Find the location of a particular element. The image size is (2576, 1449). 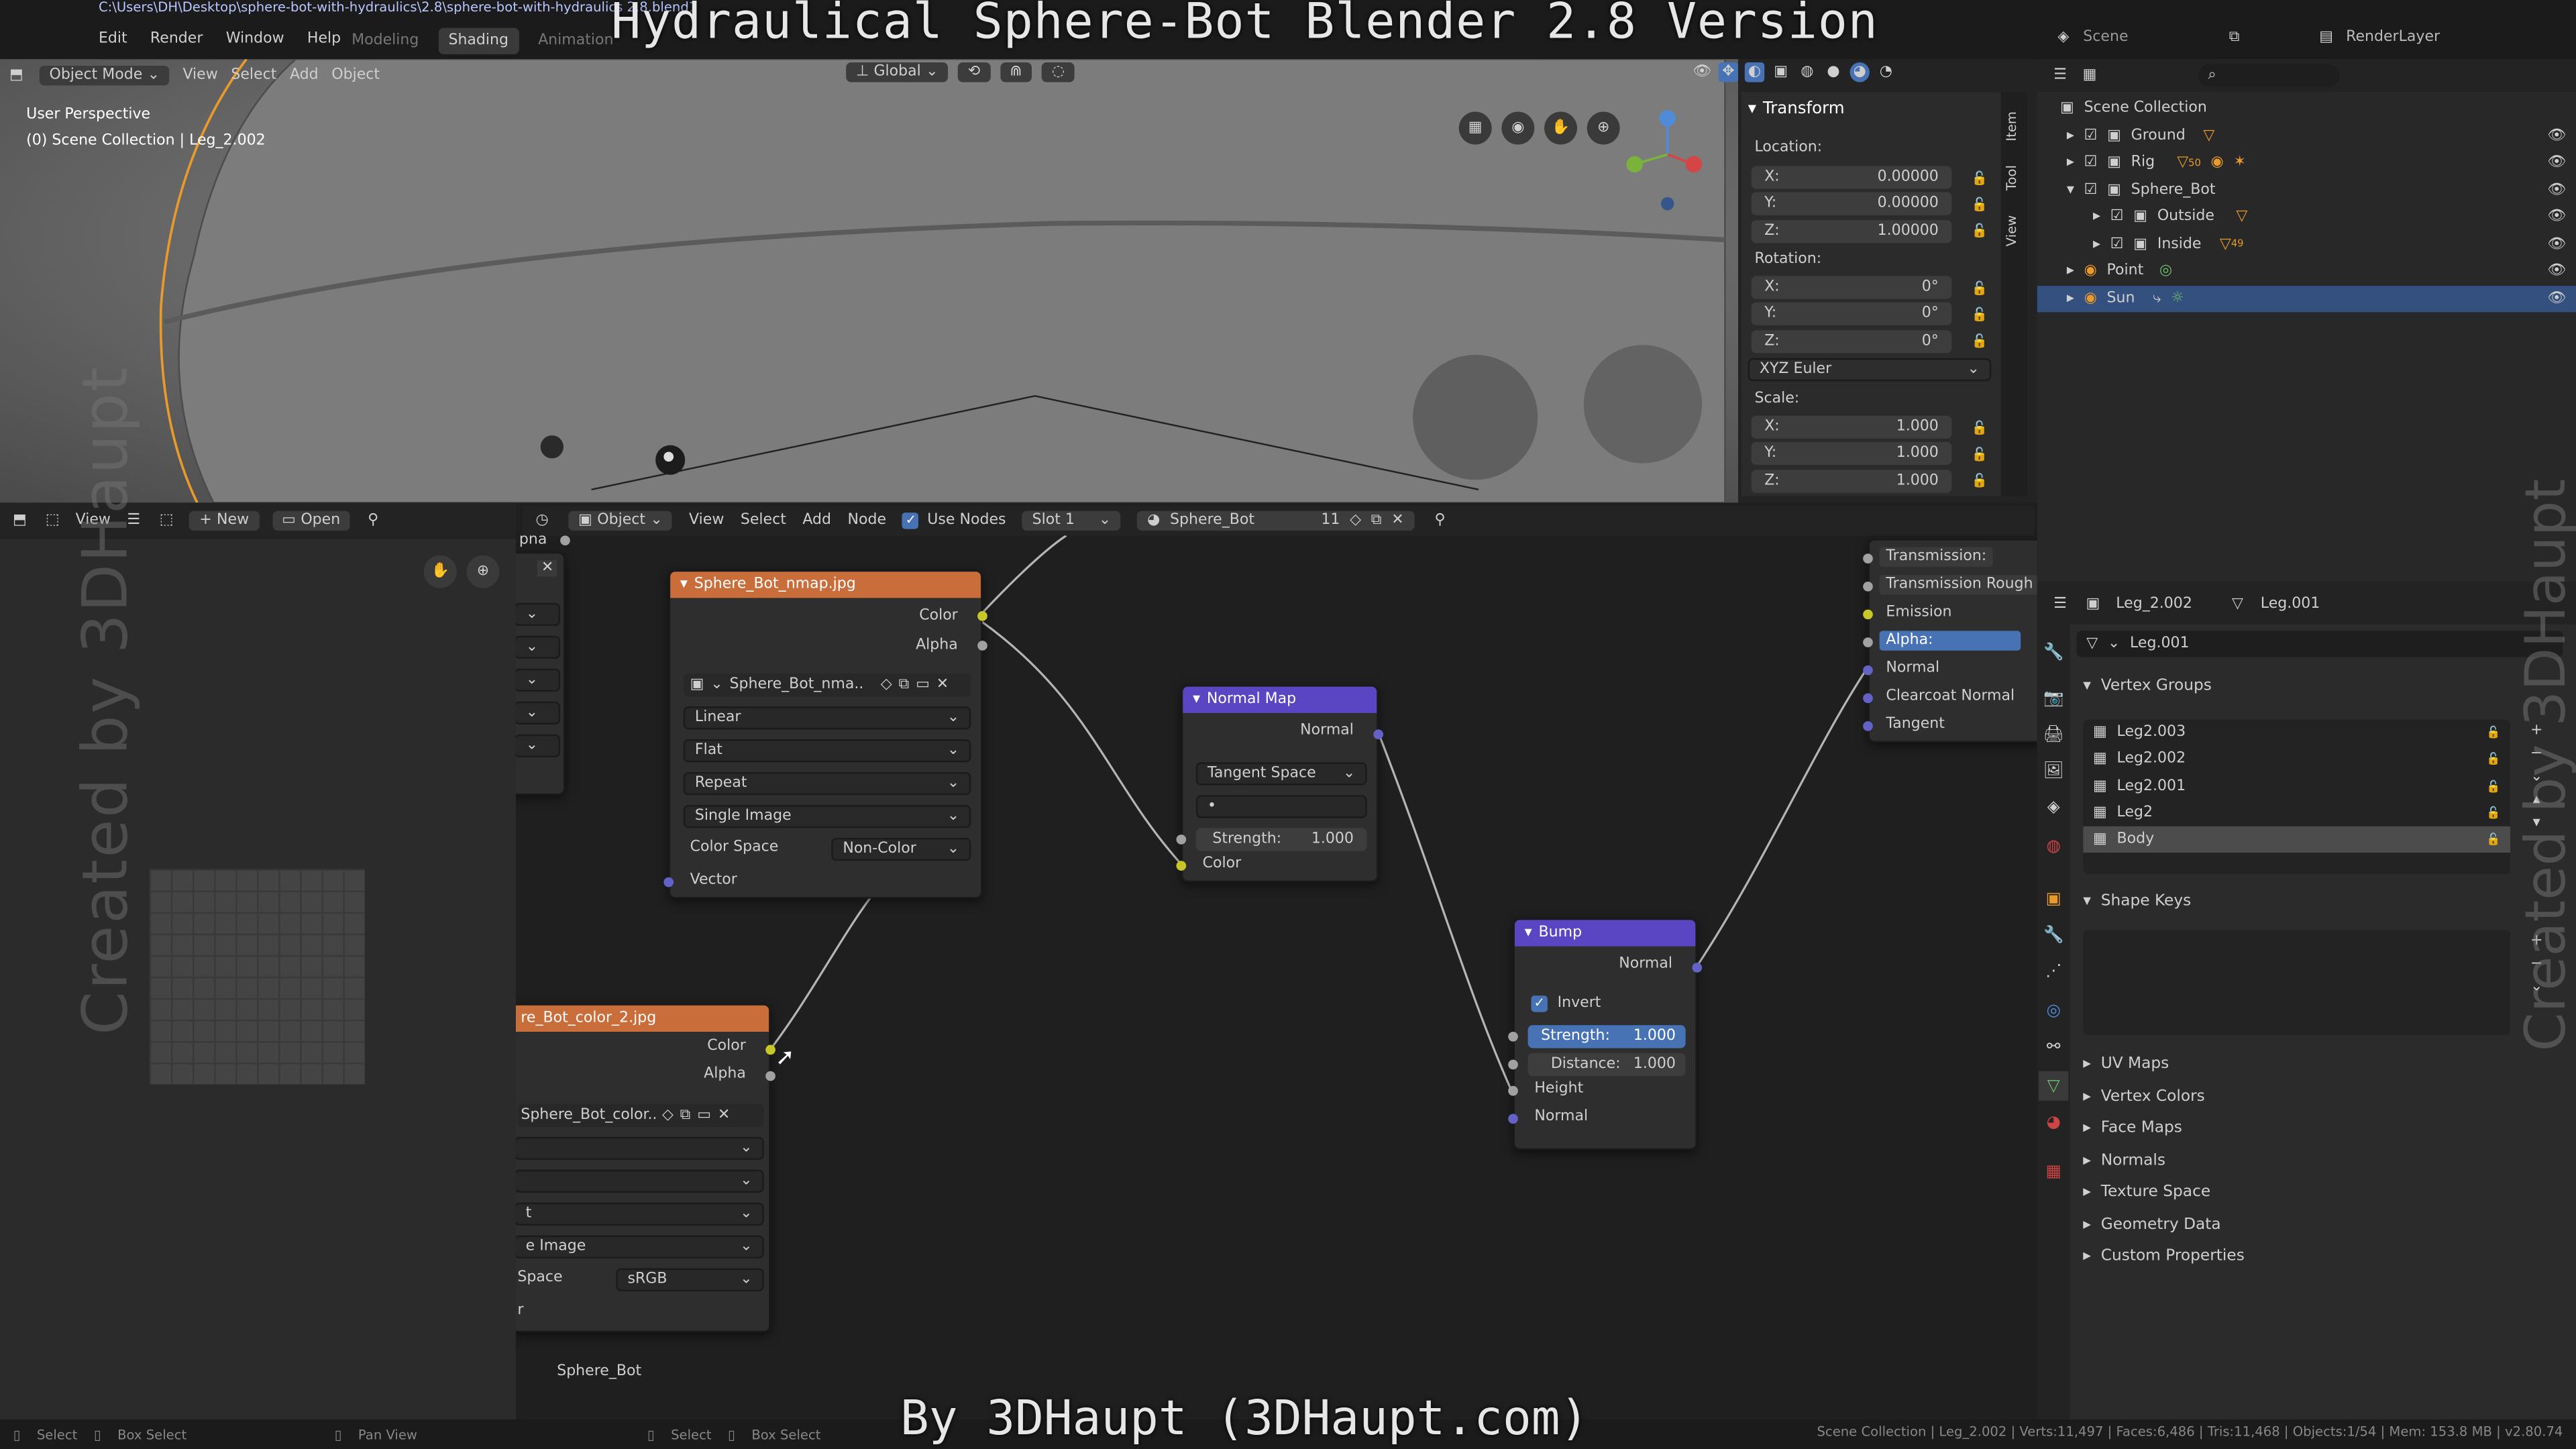

view-mode-icon: ⬚ is located at coordinates (52, 521).